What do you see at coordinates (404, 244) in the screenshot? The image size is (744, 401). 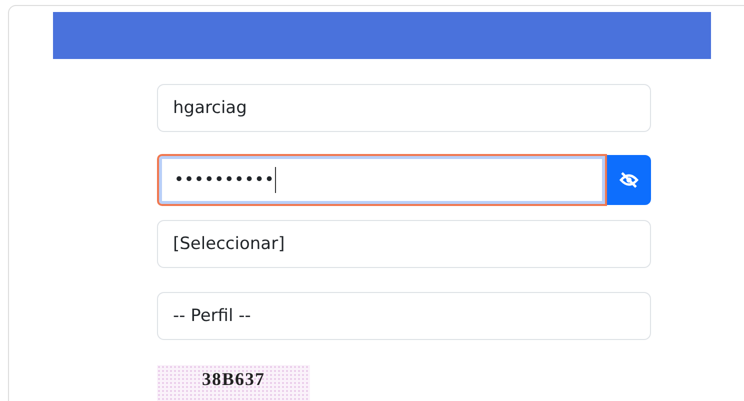 I see `select-dropdown: [Seleccionar]` at bounding box center [404, 244].